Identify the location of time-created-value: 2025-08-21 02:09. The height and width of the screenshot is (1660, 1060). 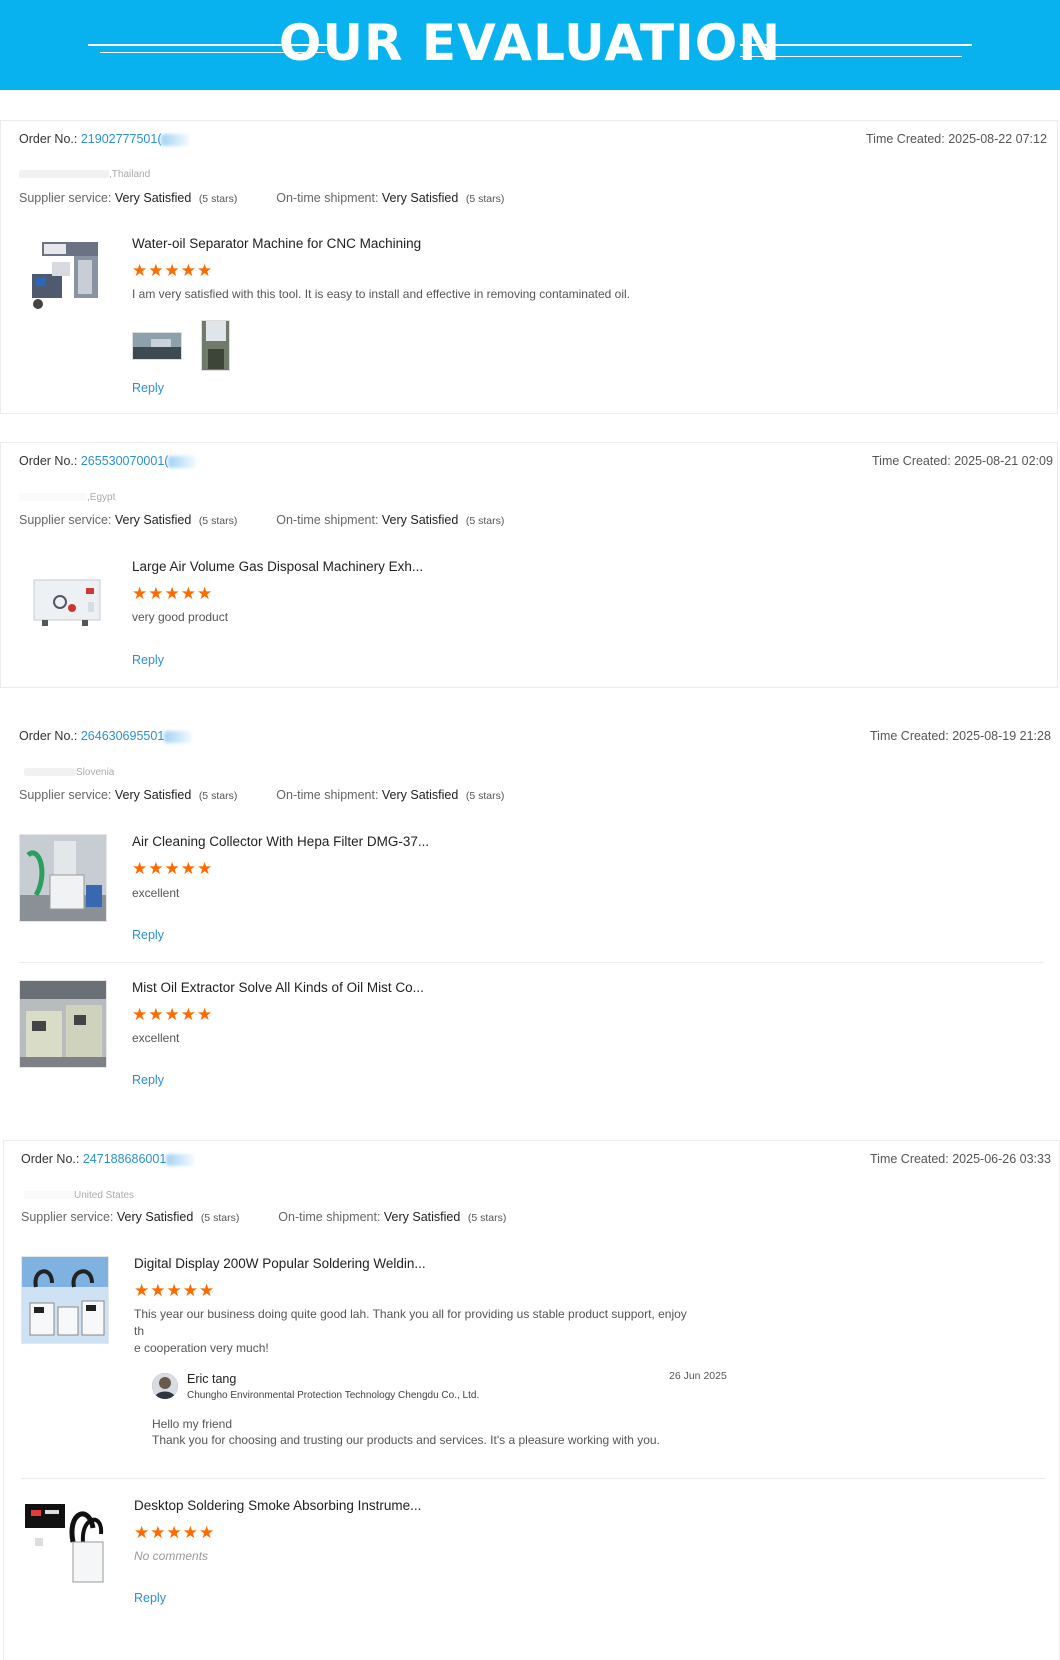
(1003, 461).